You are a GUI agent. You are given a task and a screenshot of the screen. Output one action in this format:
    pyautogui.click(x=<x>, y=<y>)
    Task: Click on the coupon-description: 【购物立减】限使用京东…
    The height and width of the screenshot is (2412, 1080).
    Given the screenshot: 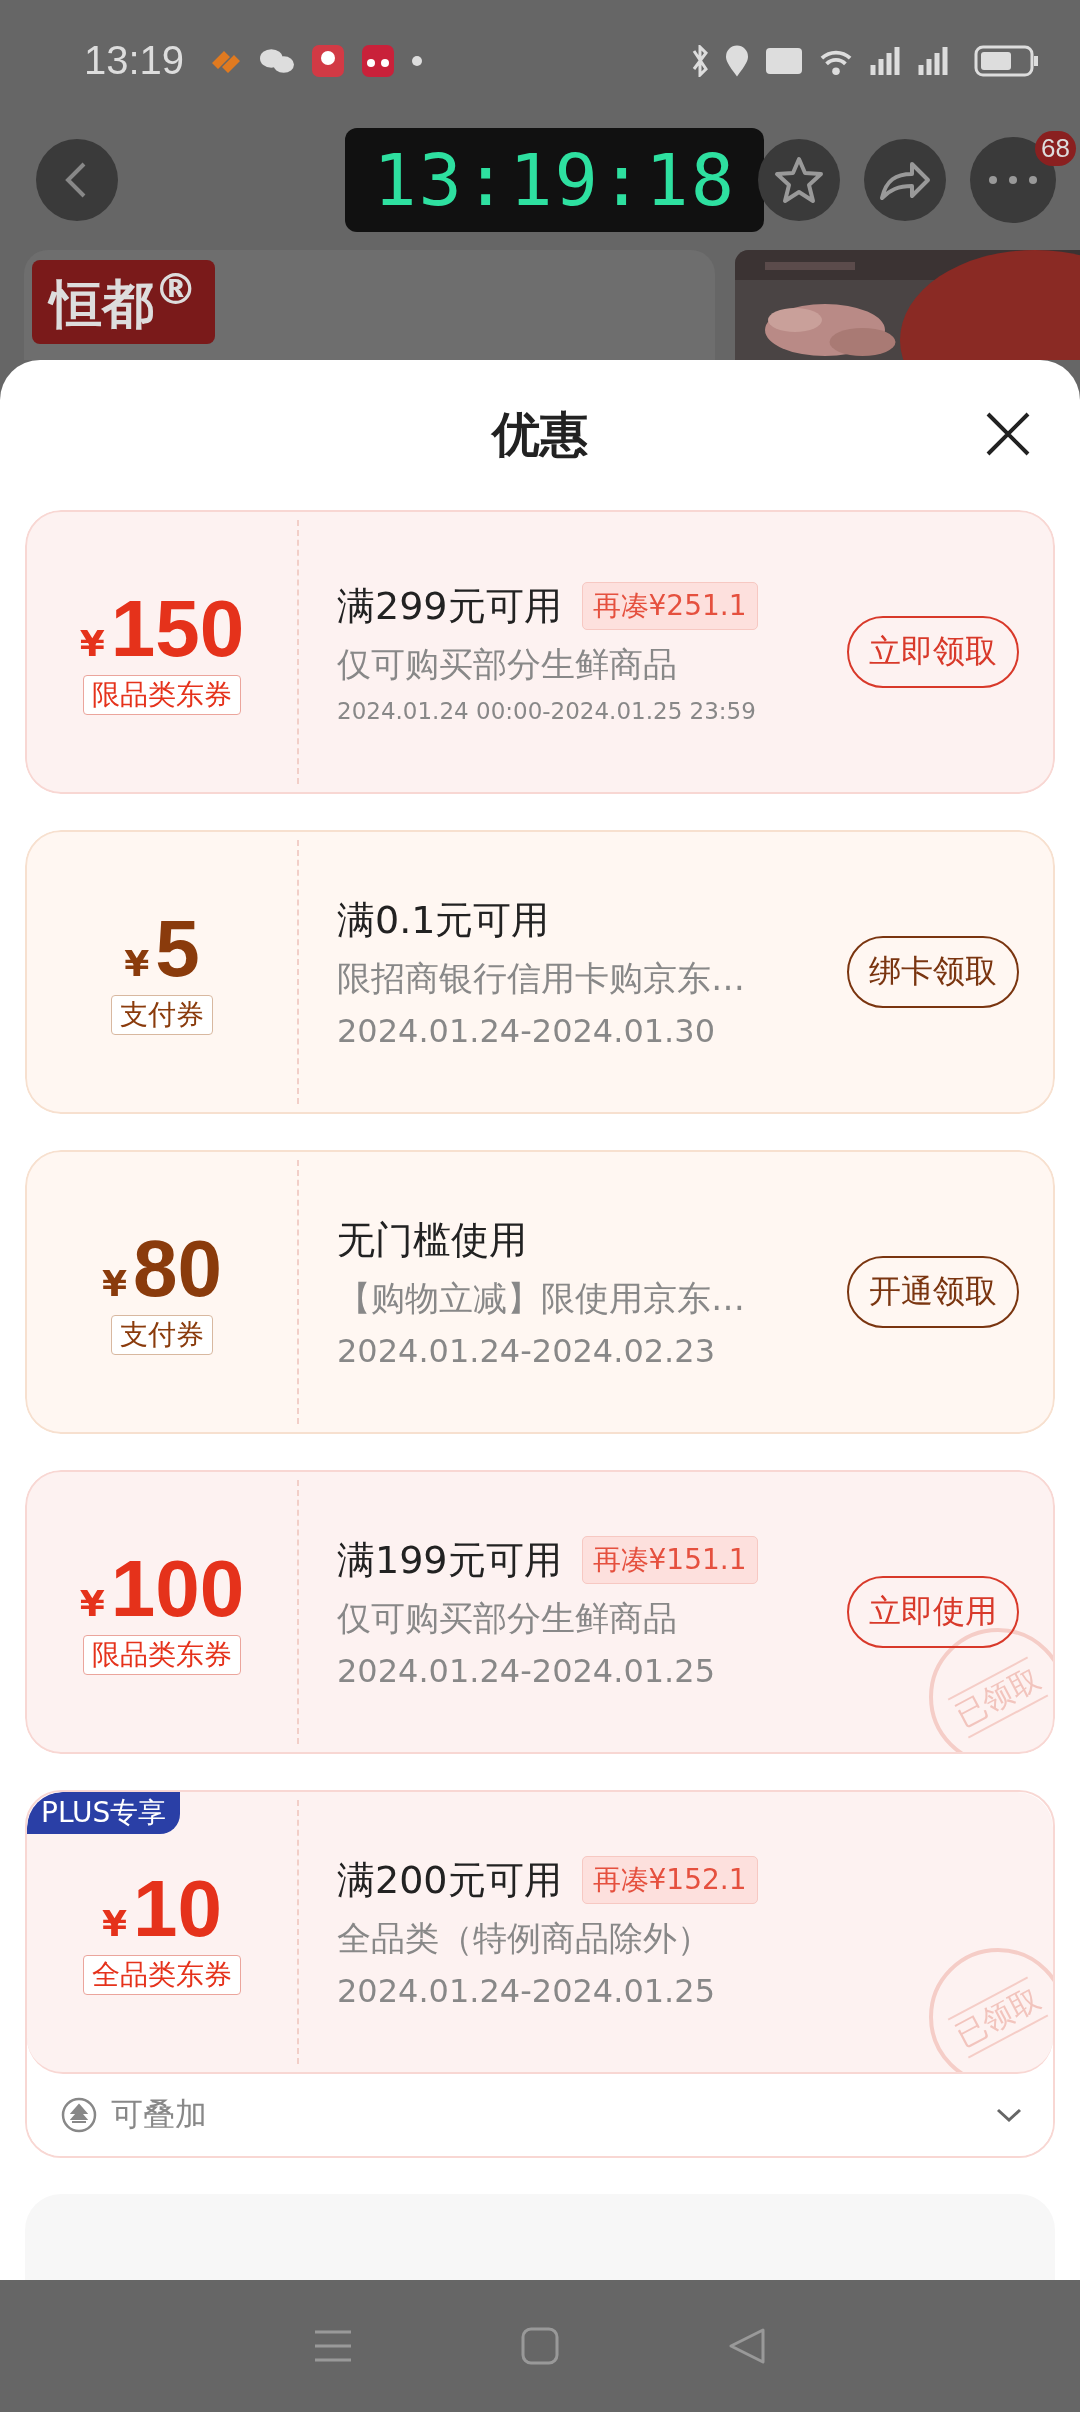 What is the action you would take?
    pyautogui.click(x=541, y=1298)
    